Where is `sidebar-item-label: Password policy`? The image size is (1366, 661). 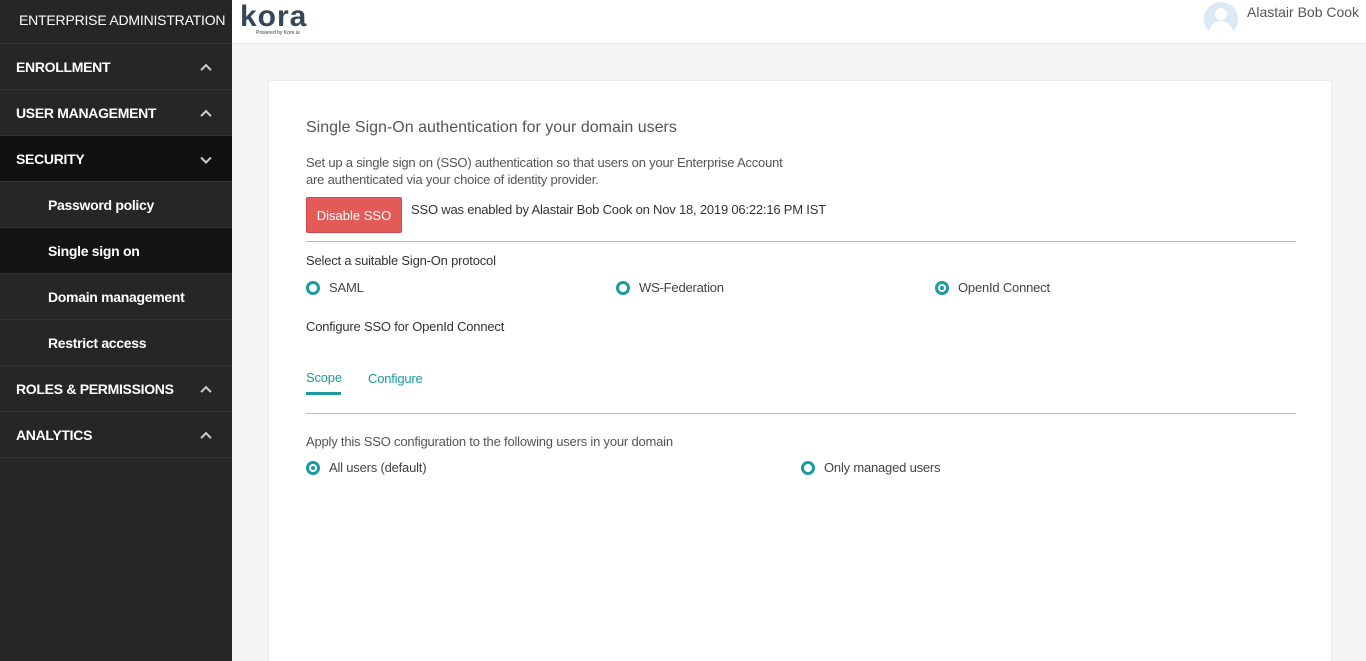 sidebar-item-label: Password policy is located at coordinates (101, 205).